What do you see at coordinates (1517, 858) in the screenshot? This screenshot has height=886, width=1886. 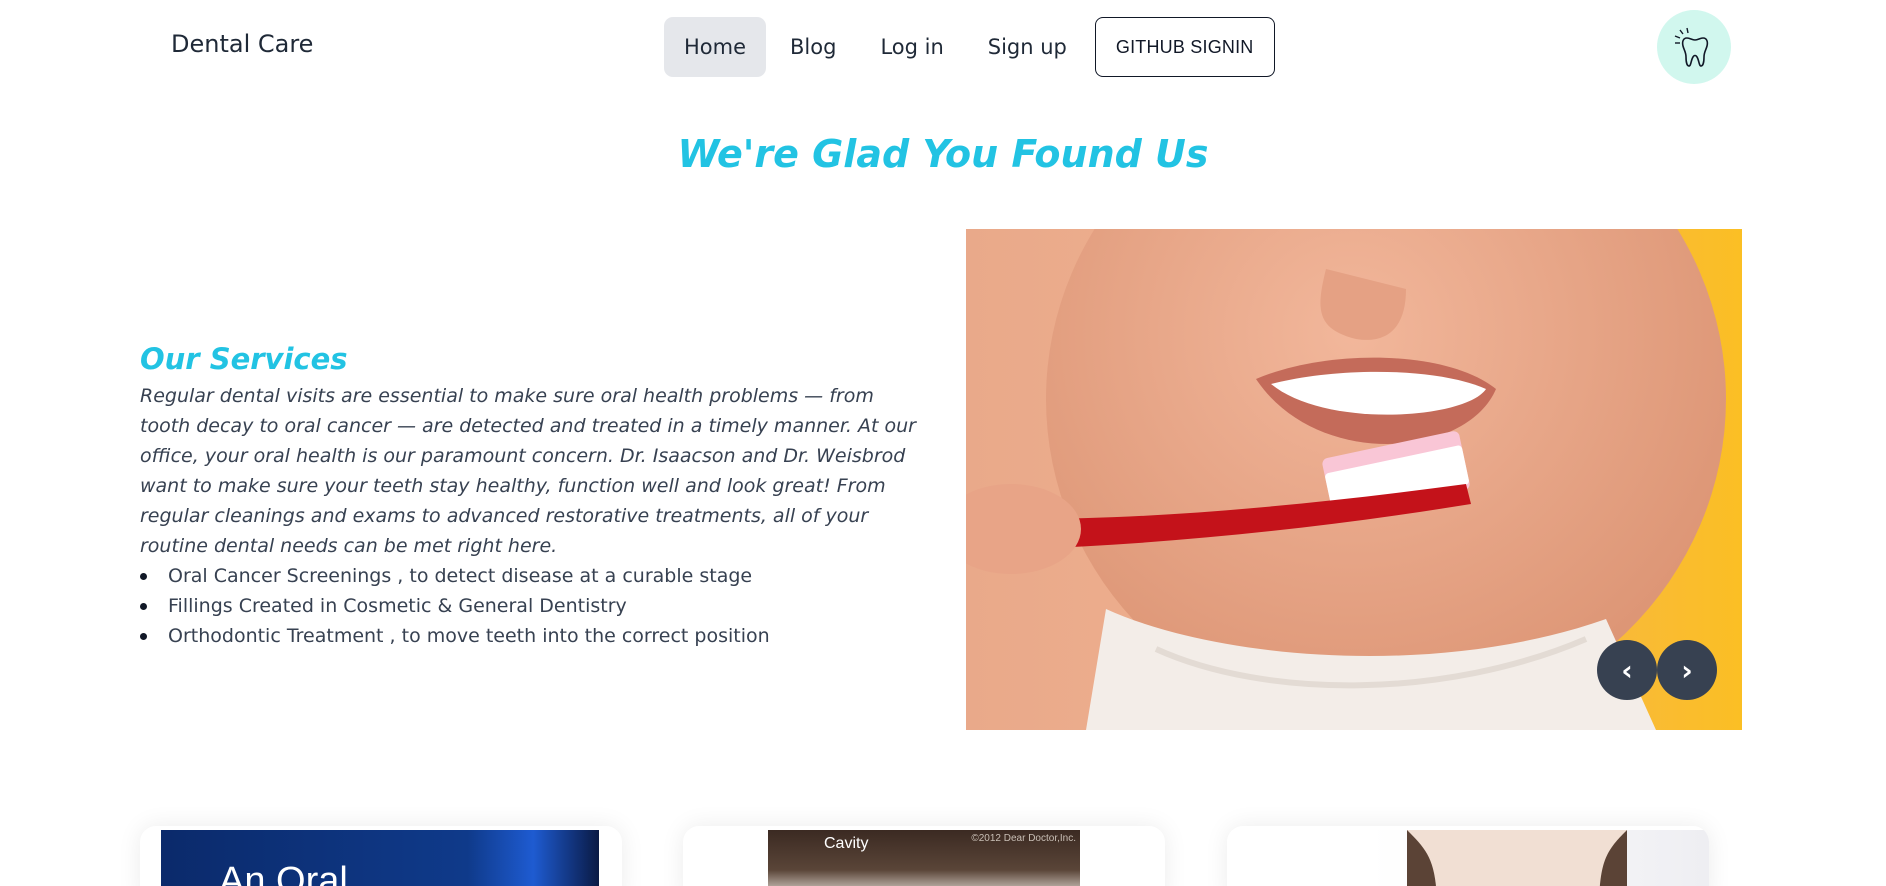 I see `person-photo` at bounding box center [1517, 858].